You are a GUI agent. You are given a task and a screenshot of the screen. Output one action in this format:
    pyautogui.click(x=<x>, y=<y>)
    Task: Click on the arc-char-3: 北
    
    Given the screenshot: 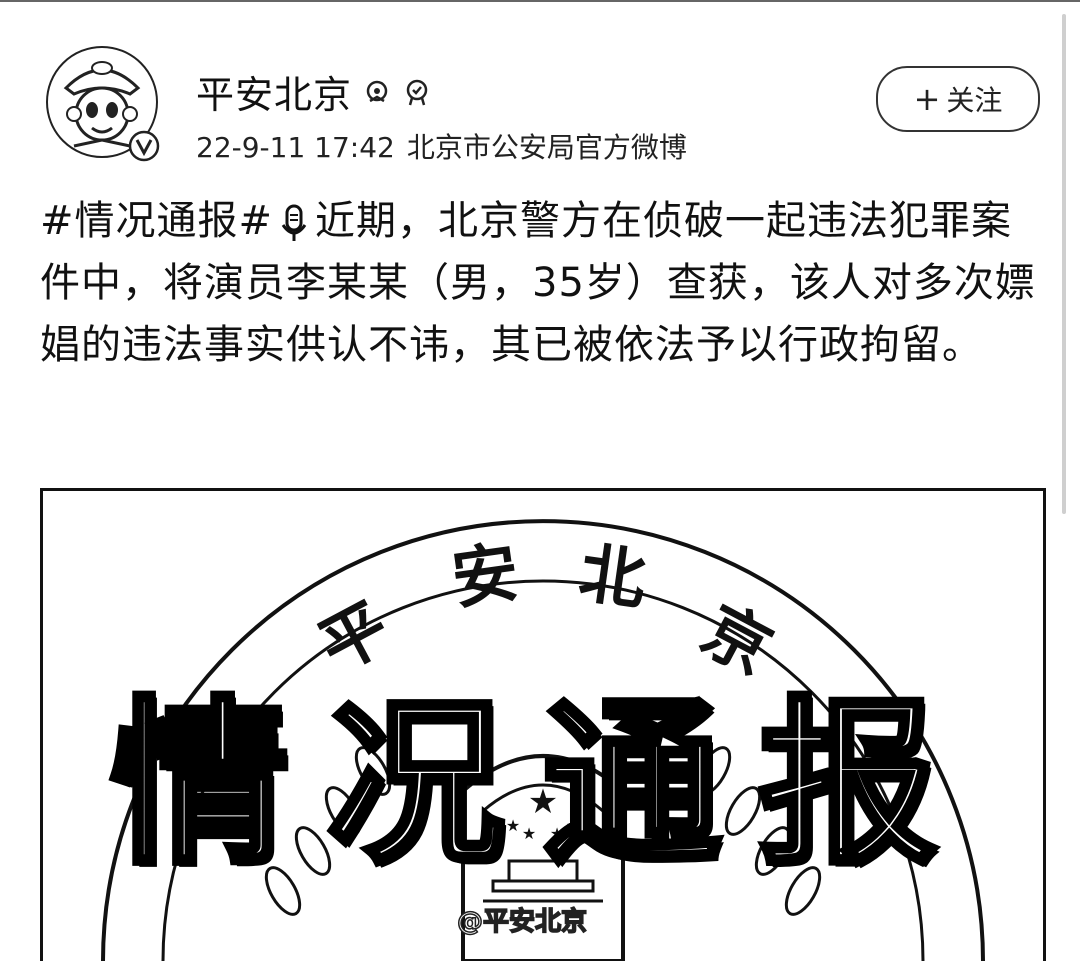 What is the action you would take?
    pyautogui.click(x=613, y=576)
    